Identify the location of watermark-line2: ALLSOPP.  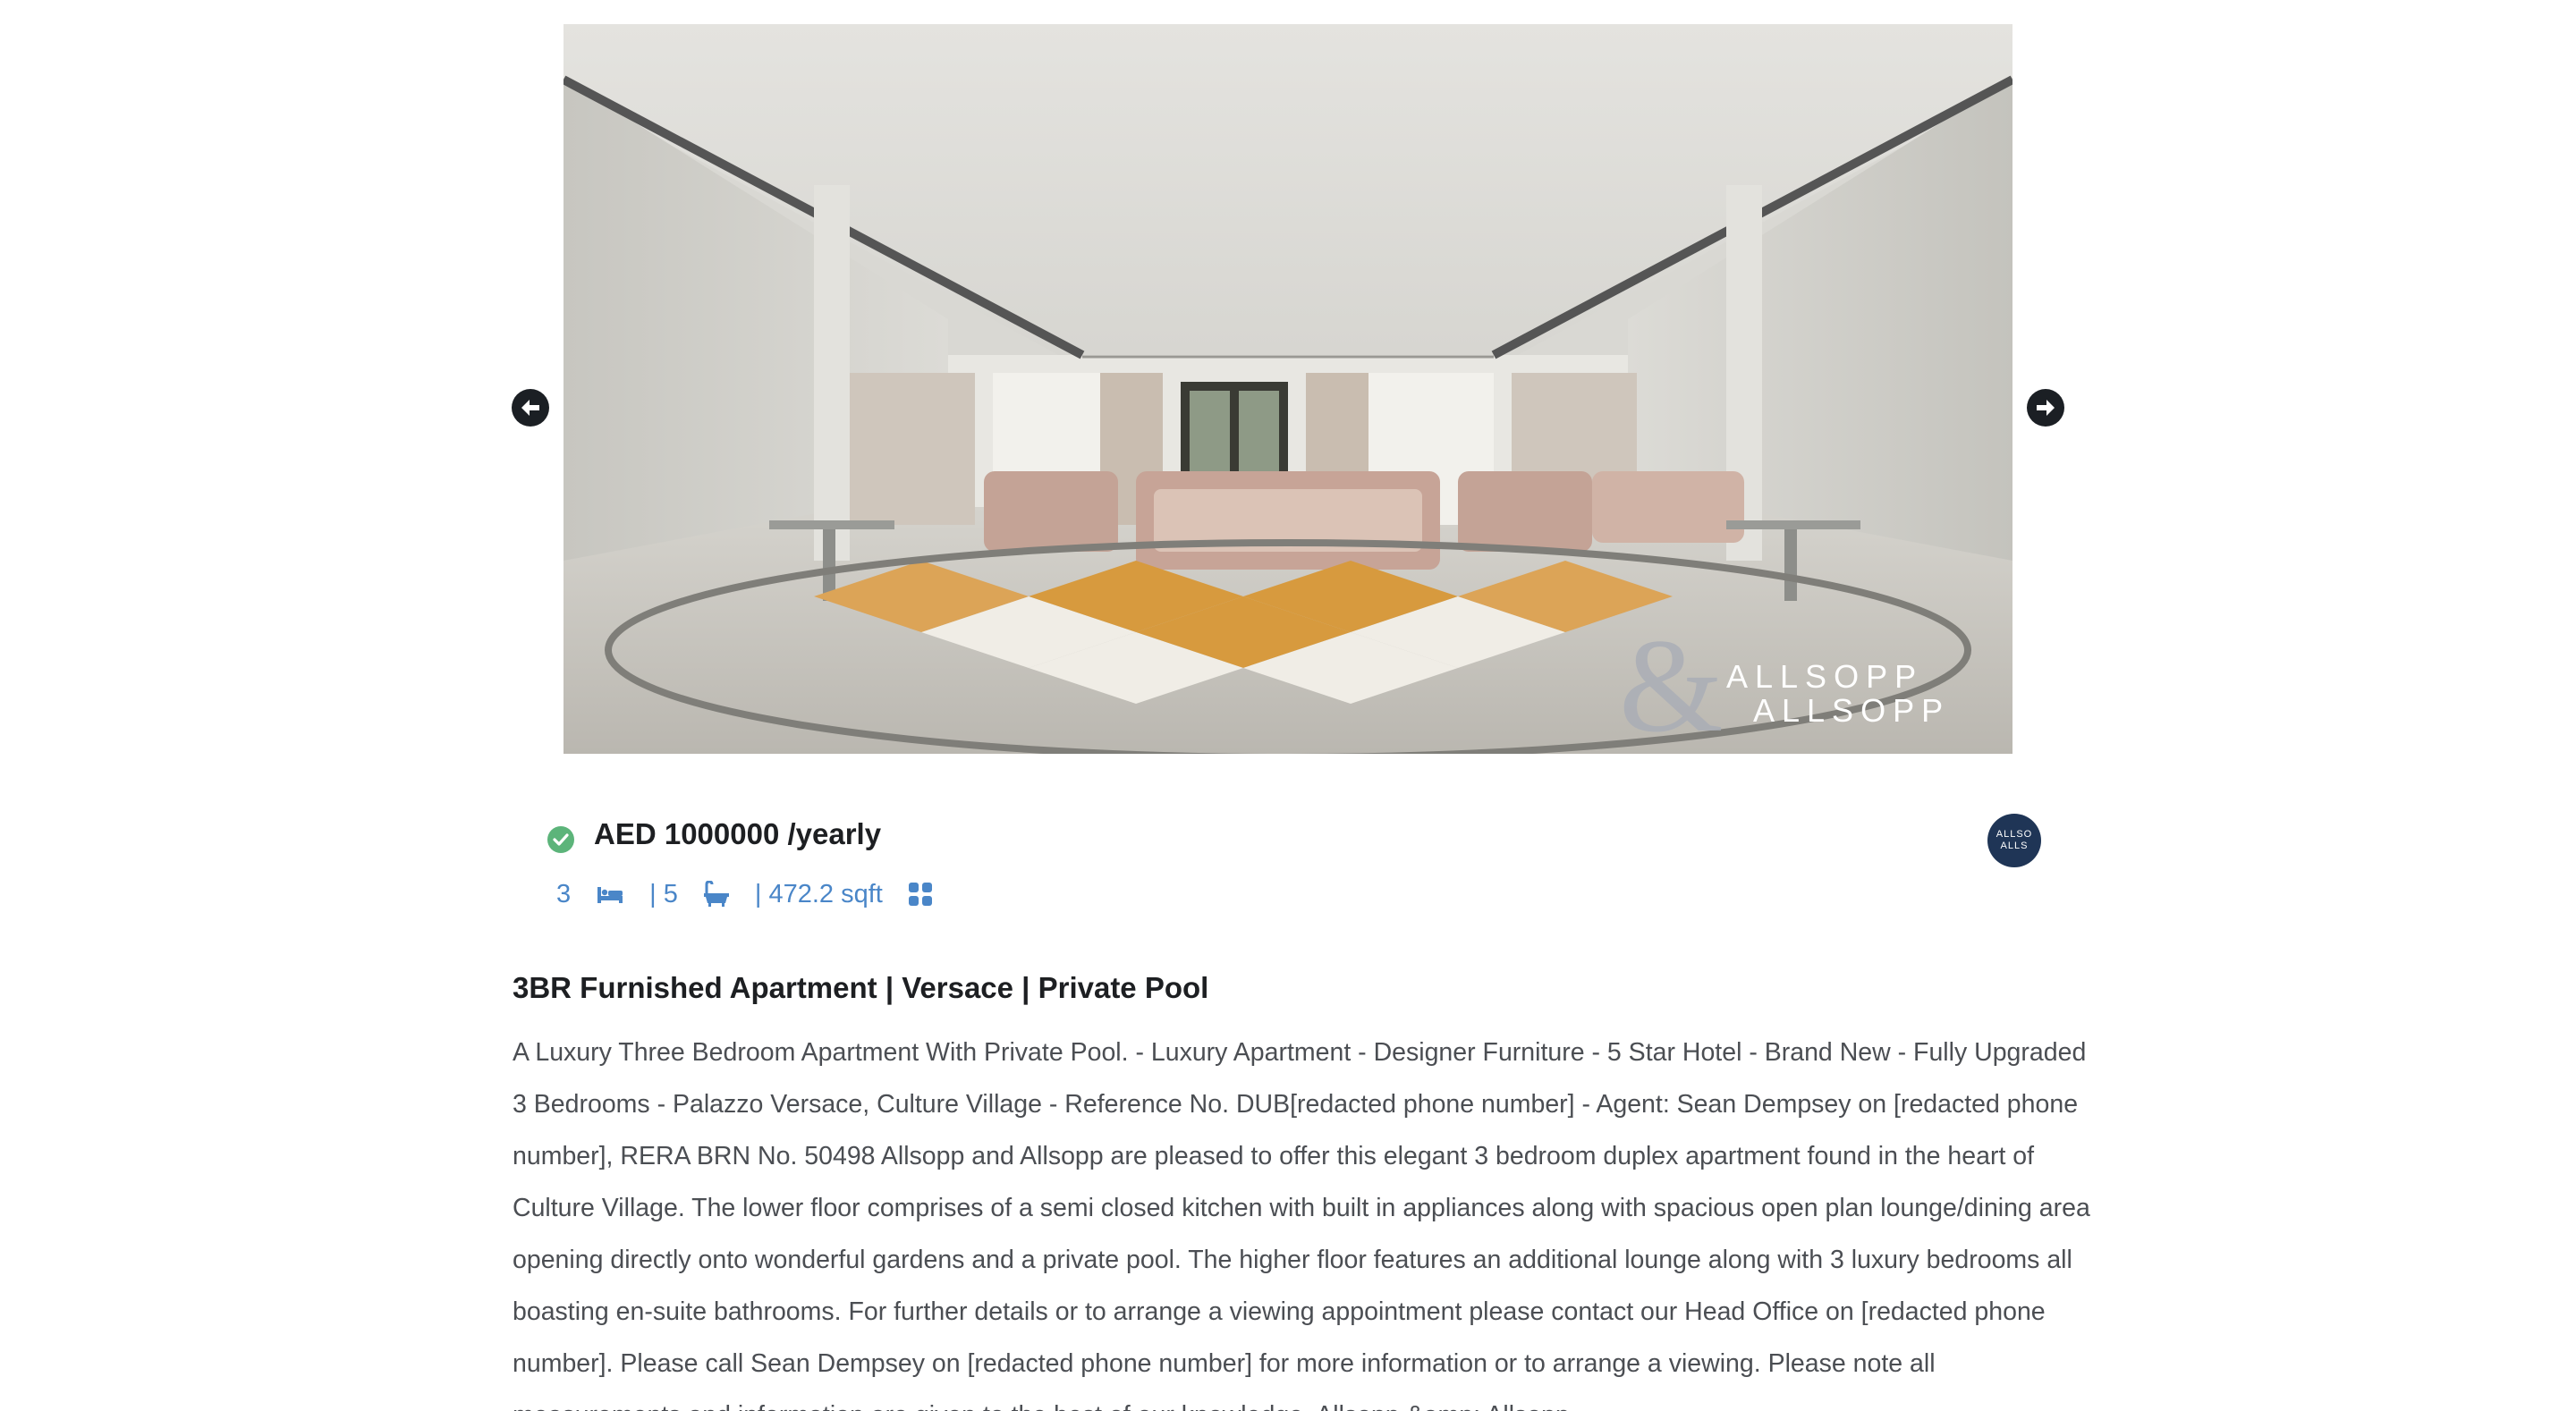
(1851, 710).